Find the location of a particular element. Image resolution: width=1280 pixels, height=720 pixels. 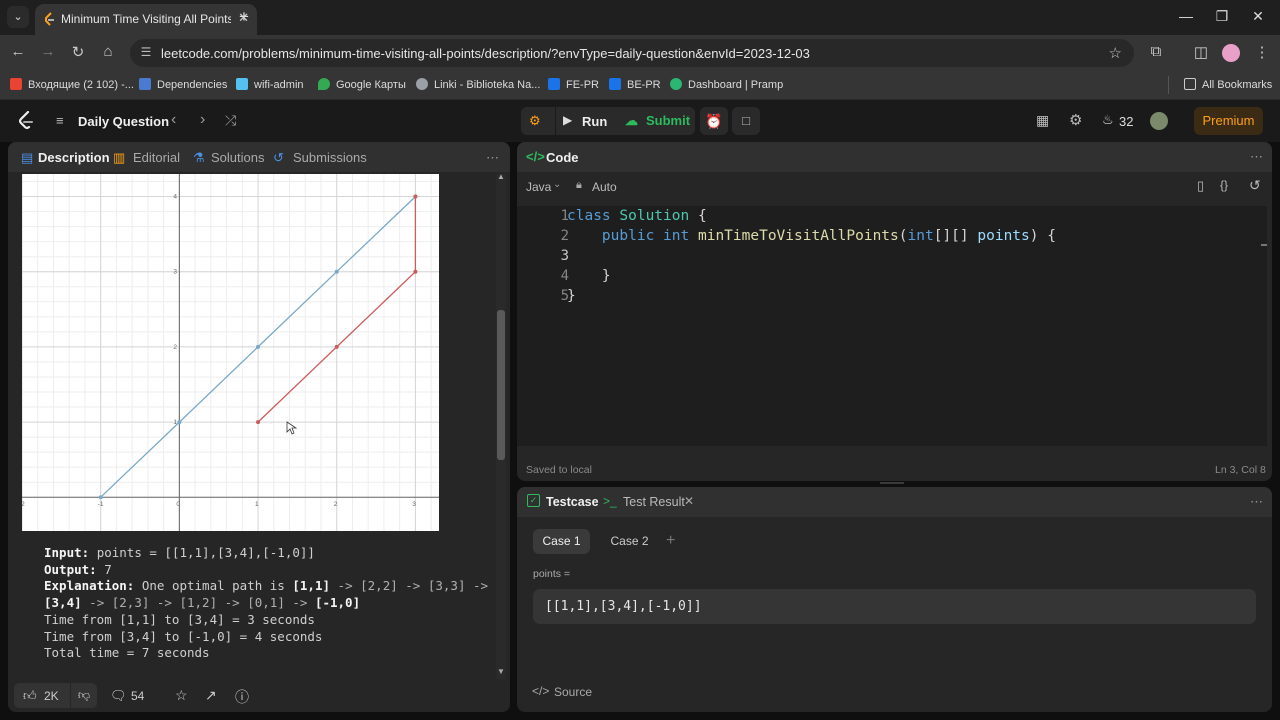

profile-avatar is located at coordinates (1231, 53).